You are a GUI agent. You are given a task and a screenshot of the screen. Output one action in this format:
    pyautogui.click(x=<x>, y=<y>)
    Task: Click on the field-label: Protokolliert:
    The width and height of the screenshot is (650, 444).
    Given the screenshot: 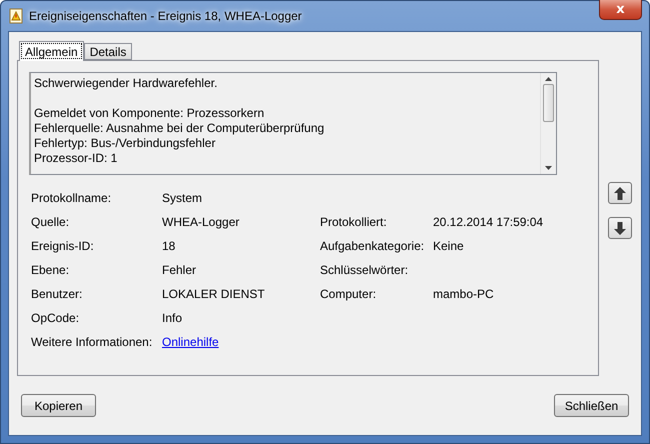 What is the action you would take?
    pyautogui.click(x=354, y=222)
    